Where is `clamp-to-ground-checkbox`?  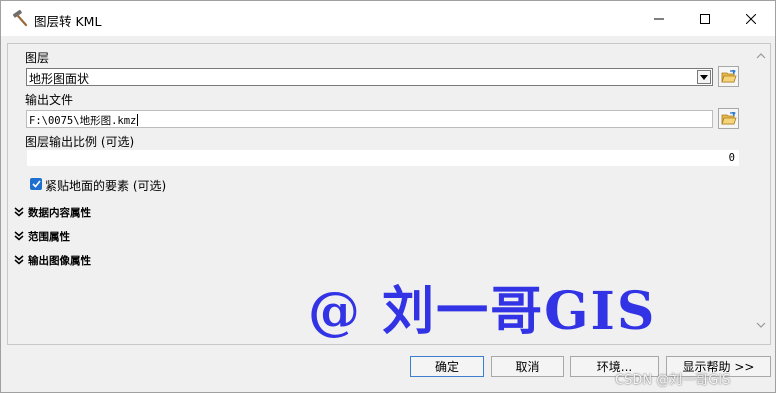 clamp-to-ground-checkbox is located at coordinates (36, 184).